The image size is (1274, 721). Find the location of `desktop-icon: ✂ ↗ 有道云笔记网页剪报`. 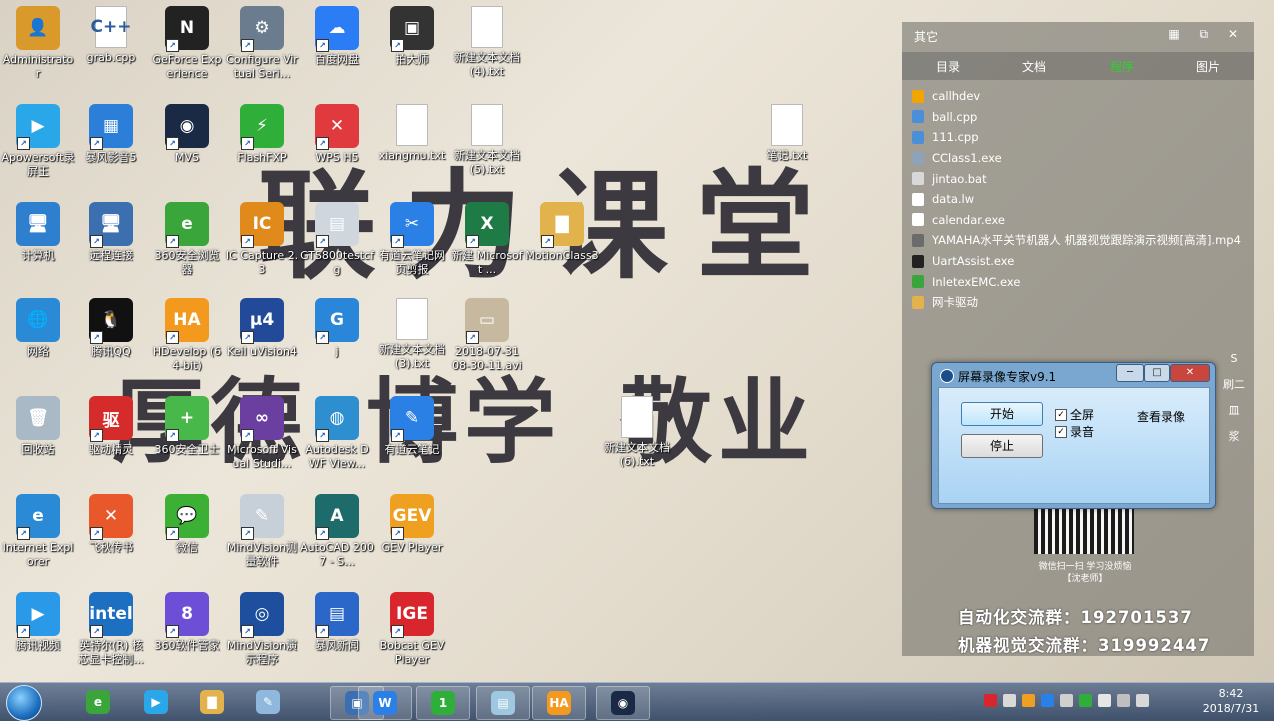

desktop-icon: ✂ ↗ 有道云笔记网页剪报 is located at coordinates (412, 239).